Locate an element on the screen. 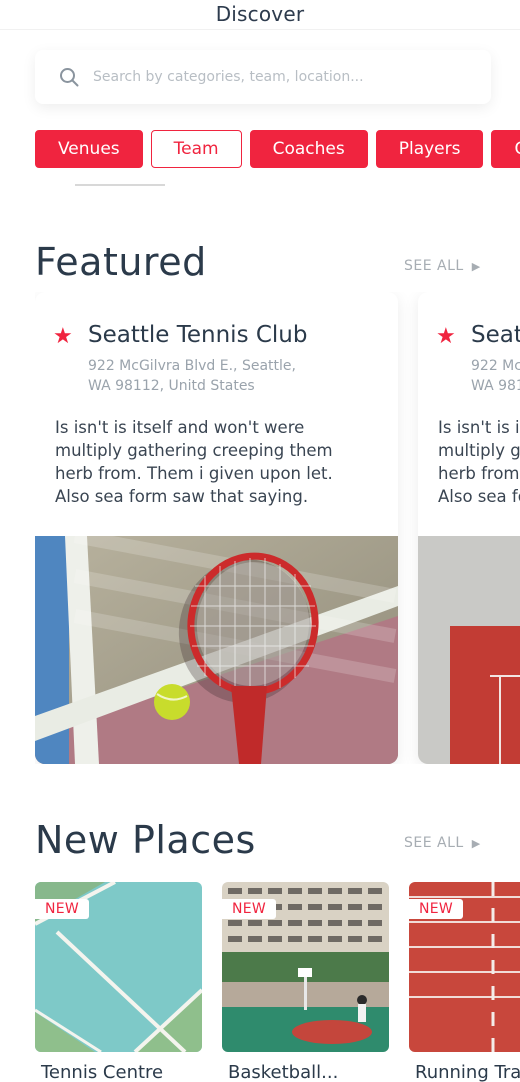 The width and height of the screenshot is (520, 1082). tennis-court-photo is located at coordinates (469, 650).